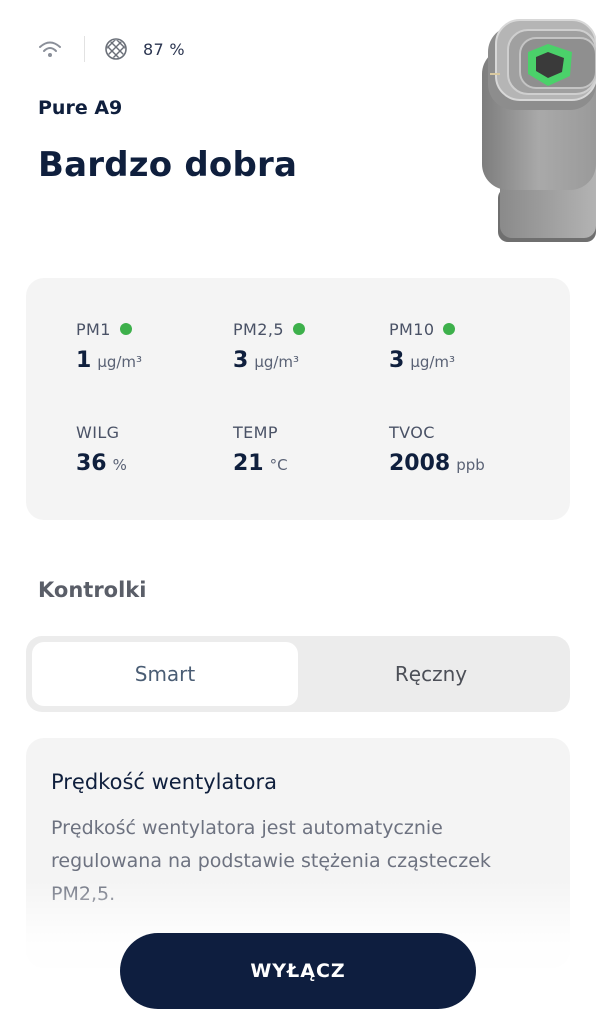 Image resolution: width=596 pixels, height=1024 pixels. Describe the element at coordinates (50, 49) in the screenshot. I see `wifi-icon` at that location.